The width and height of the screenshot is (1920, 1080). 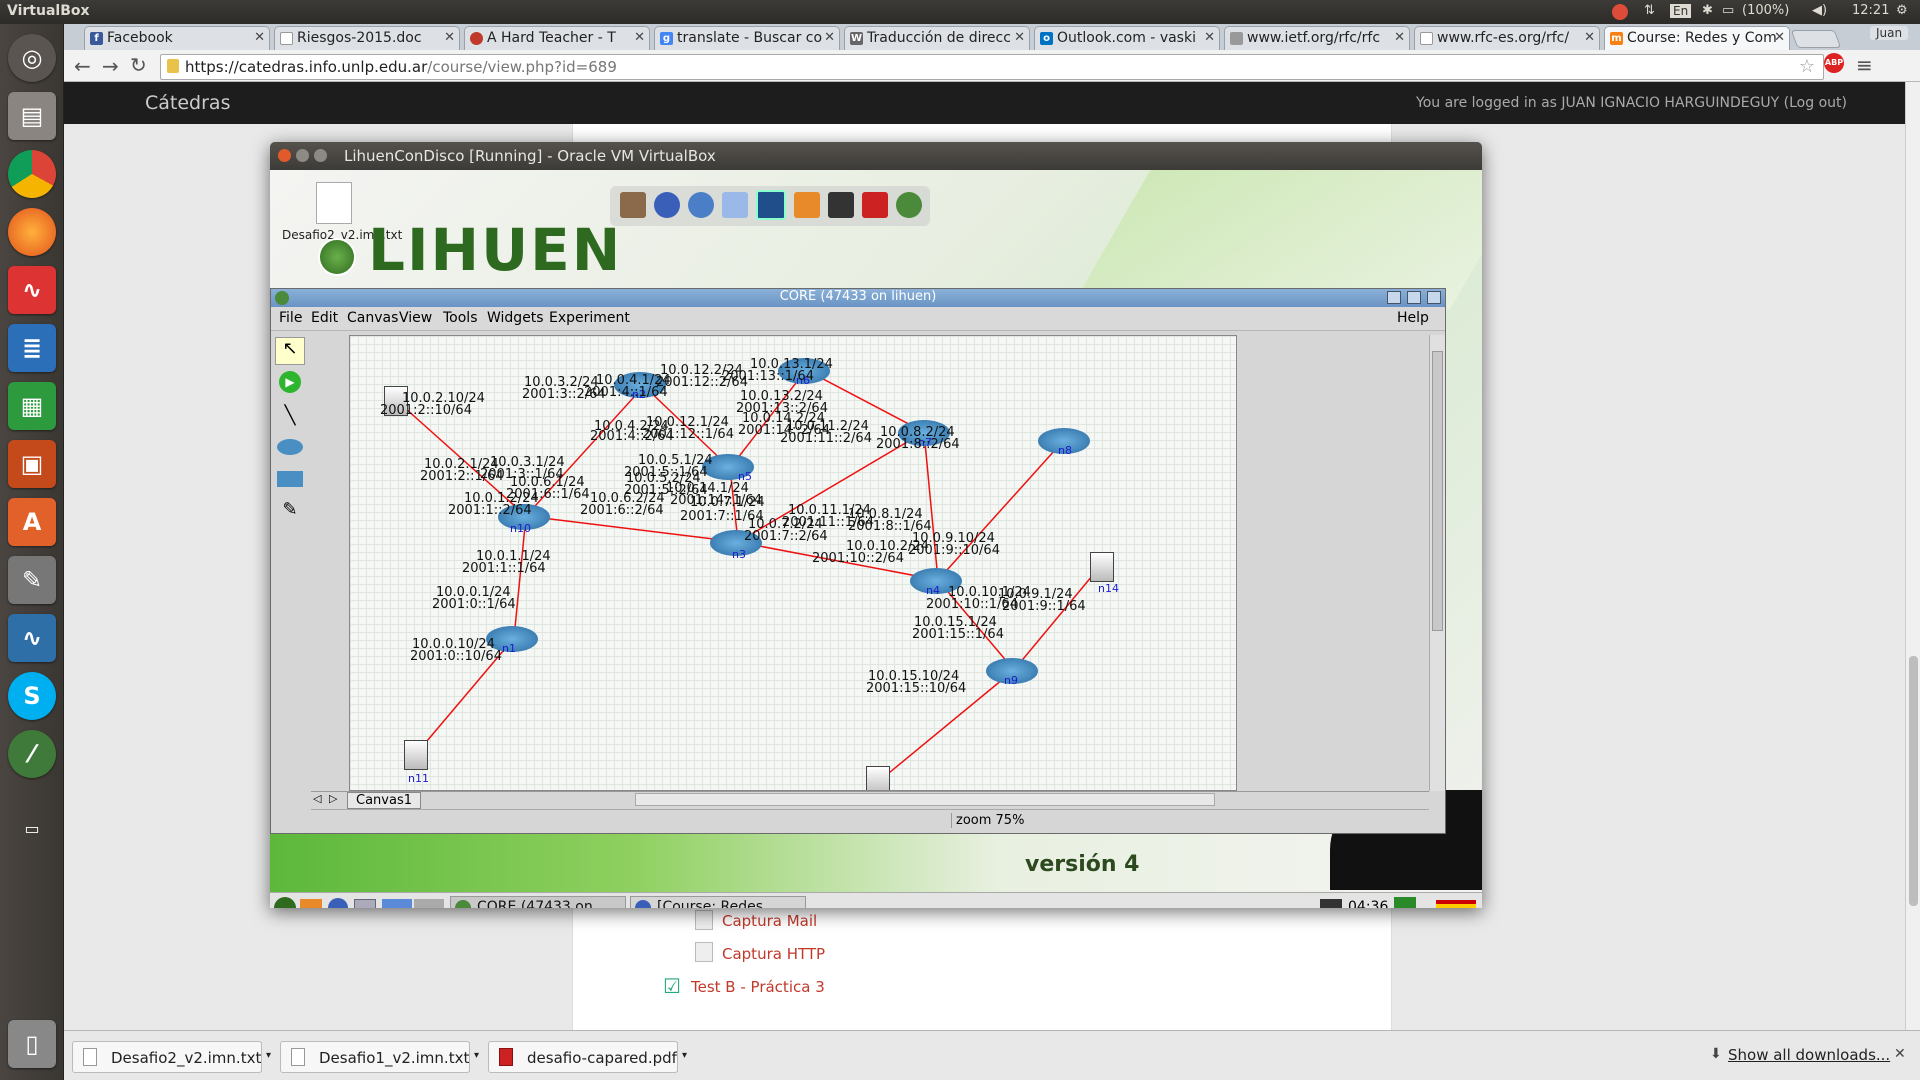 What do you see at coordinates (701, 205) in the screenshot?
I see `mail-app-icon` at bounding box center [701, 205].